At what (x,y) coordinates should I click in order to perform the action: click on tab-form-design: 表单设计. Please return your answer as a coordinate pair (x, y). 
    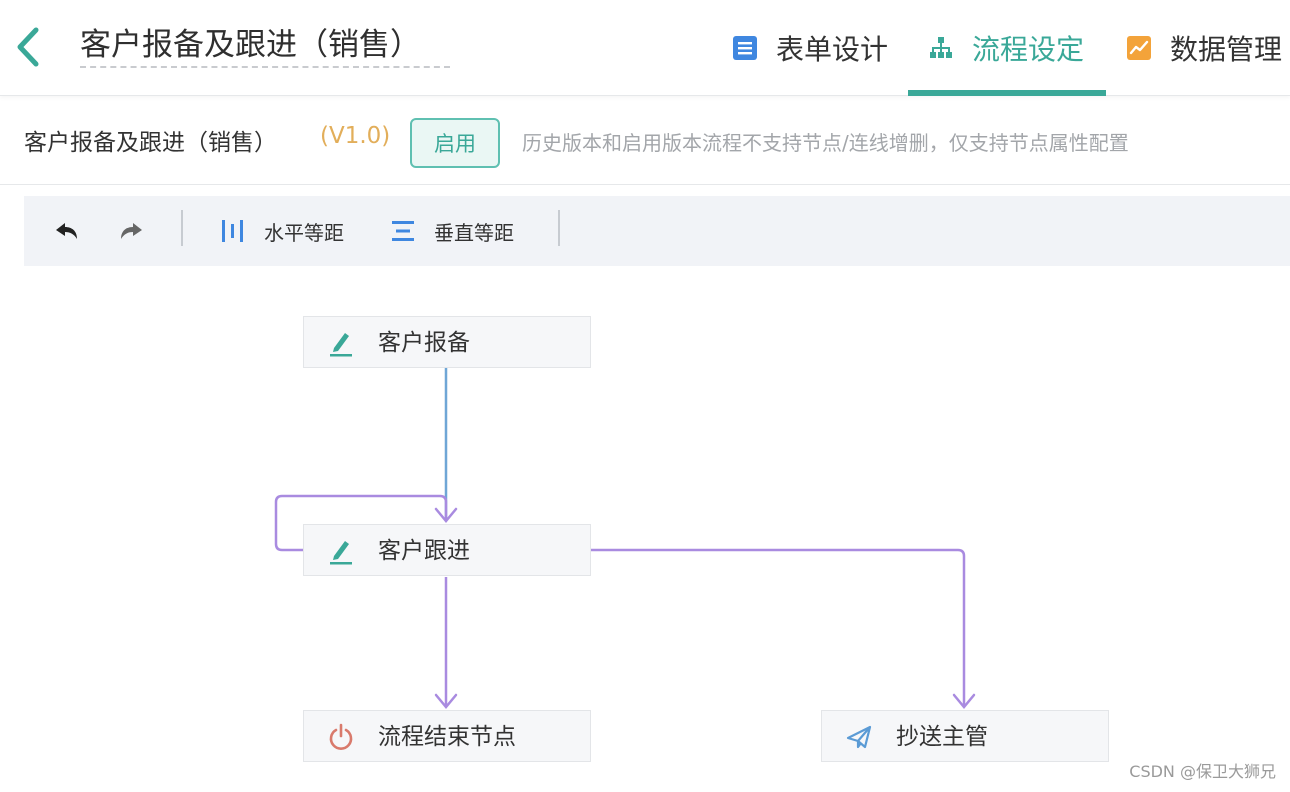
    Looking at the image, I should click on (810, 48).